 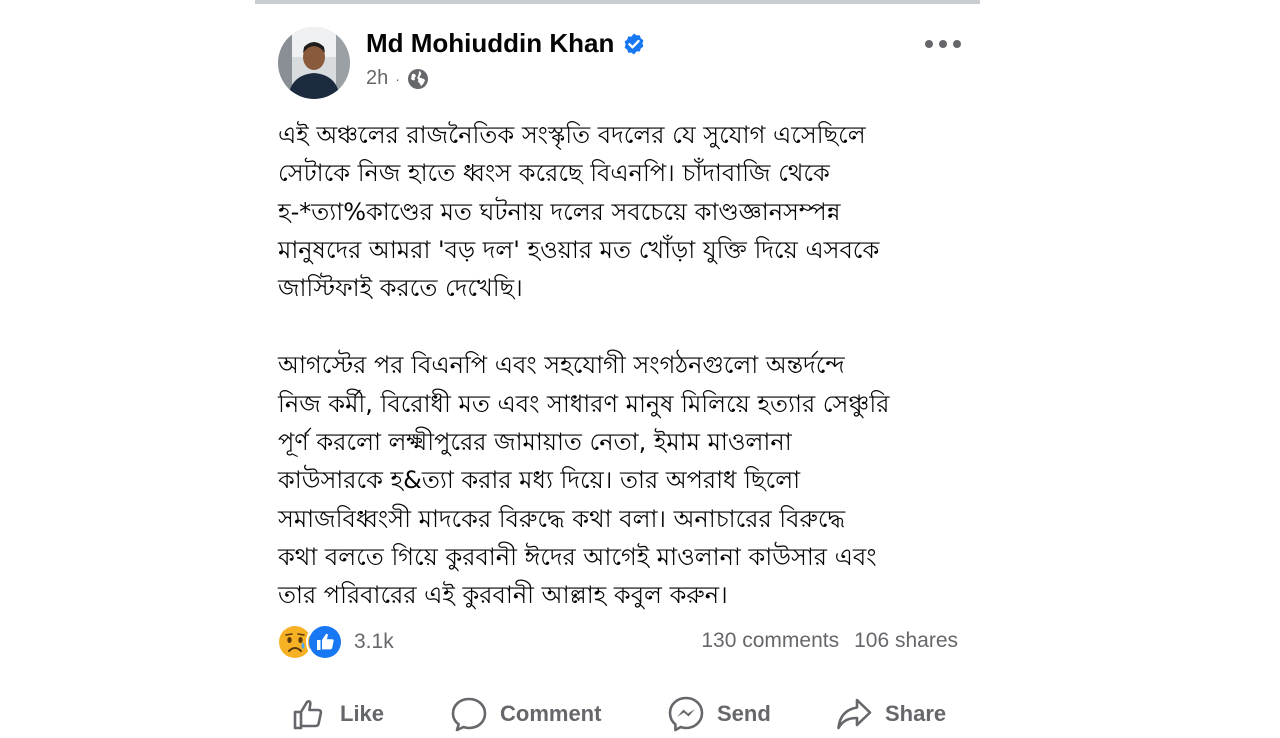 What do you see at coordinates (362, 713) in the screenshot?
I see `like-label: Like` at bounding box center [362, 713].